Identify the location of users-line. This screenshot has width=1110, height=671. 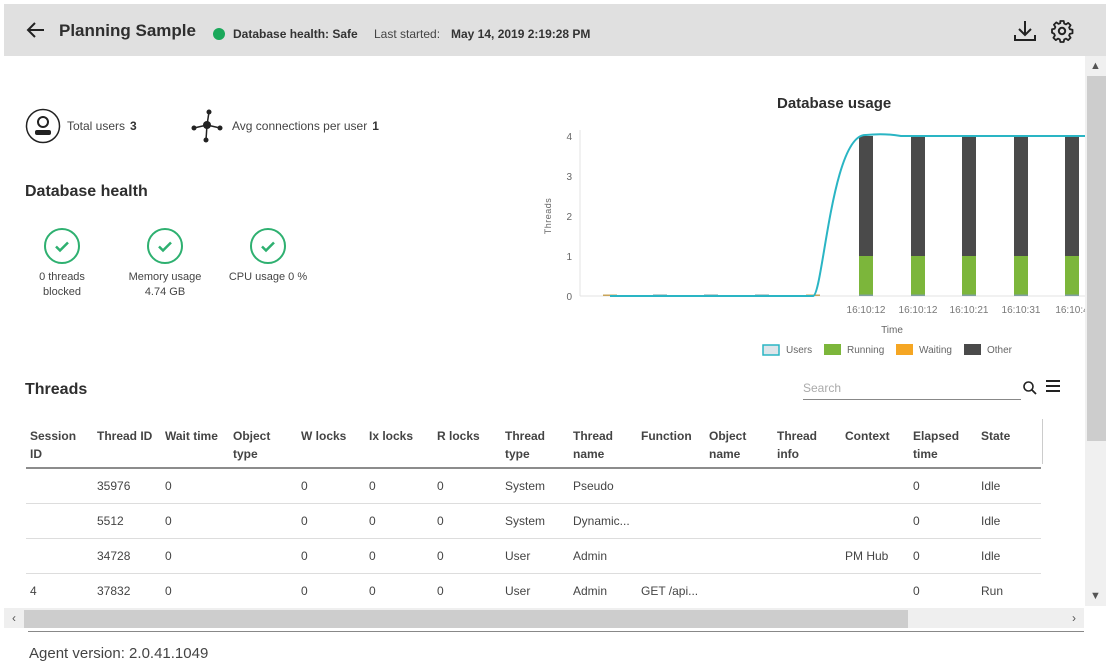
(847, 215).